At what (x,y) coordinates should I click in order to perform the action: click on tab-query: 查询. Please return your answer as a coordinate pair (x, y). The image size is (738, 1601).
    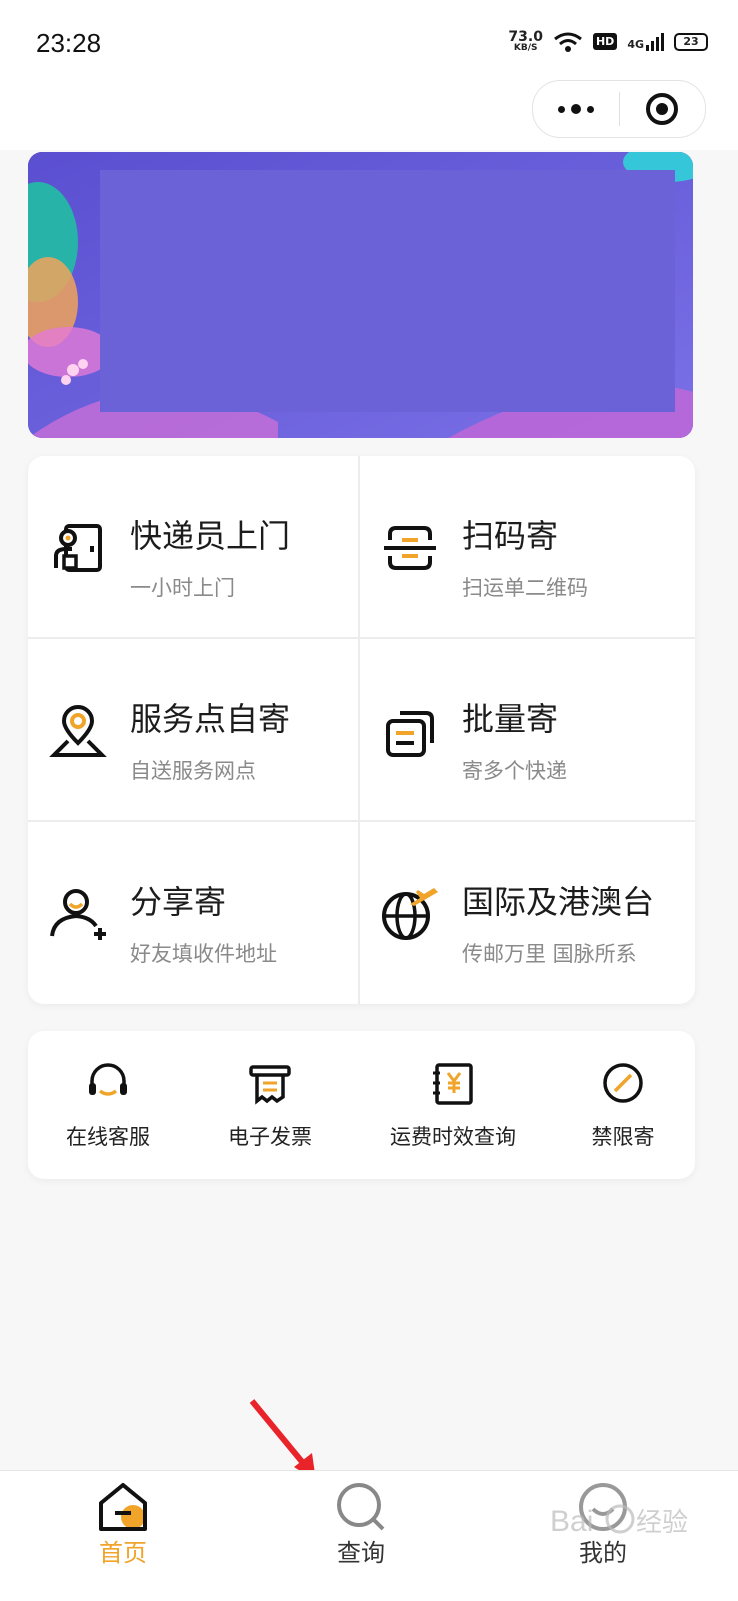
    Looking at the image, I should click on (361, 1536).